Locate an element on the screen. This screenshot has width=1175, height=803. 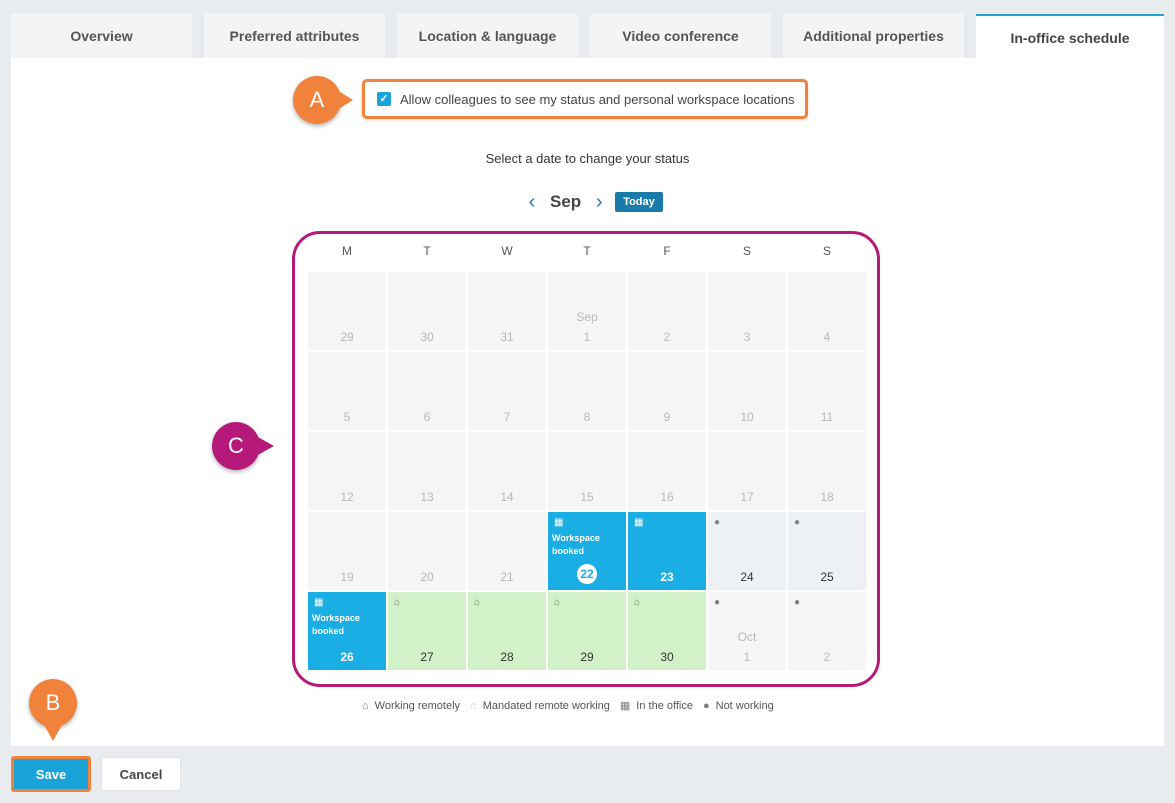
legend-label: Working remotely is located at coordinates (417, 705).